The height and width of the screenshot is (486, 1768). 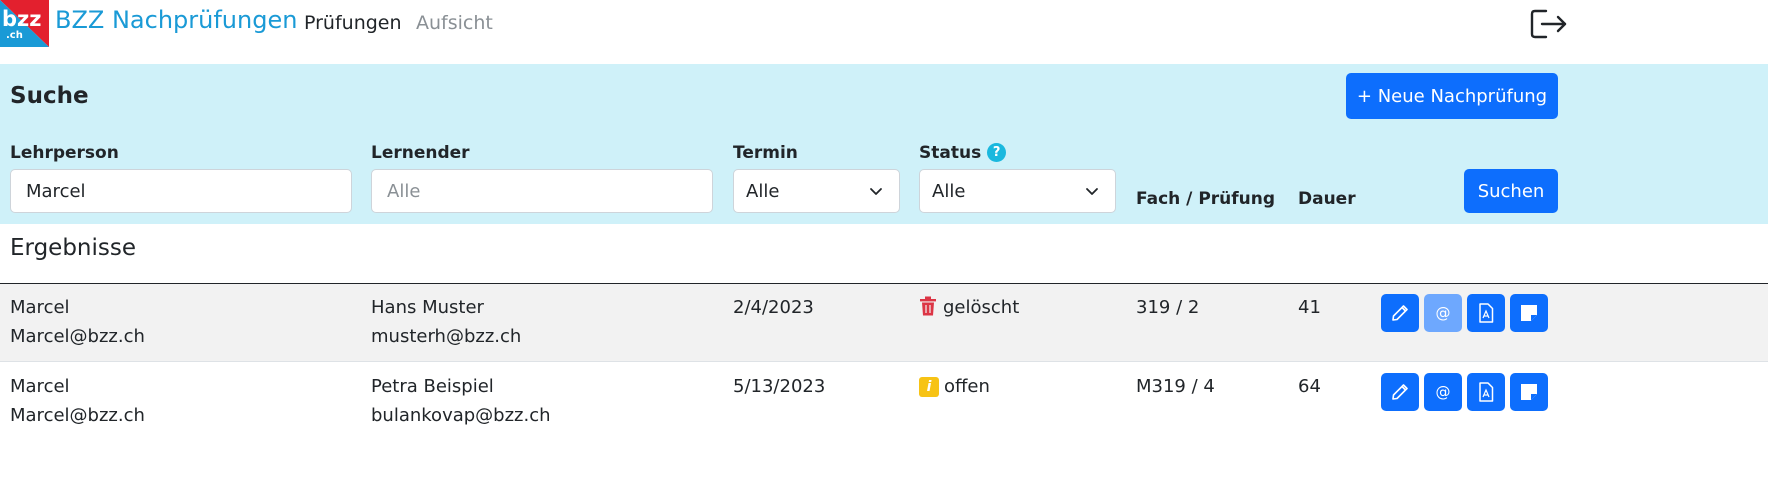 I want to click on date-select-value: Alle, so click(x=763, y=191).